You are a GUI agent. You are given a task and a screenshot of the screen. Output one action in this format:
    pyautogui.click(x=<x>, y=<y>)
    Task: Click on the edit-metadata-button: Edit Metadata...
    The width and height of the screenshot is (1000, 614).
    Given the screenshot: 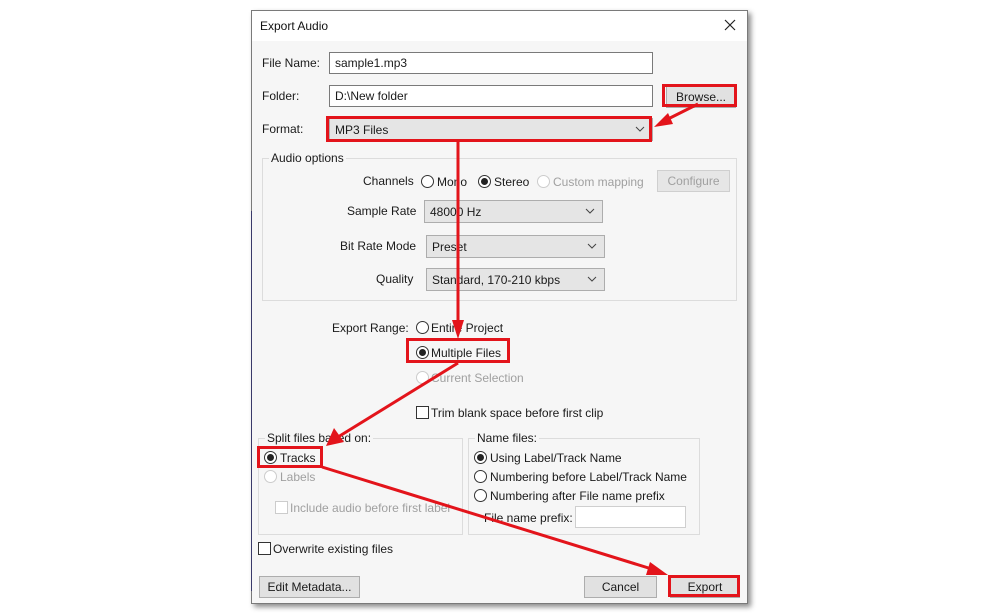 What is the action you would take?
    pyautogui.click(x=309, y=587)
    